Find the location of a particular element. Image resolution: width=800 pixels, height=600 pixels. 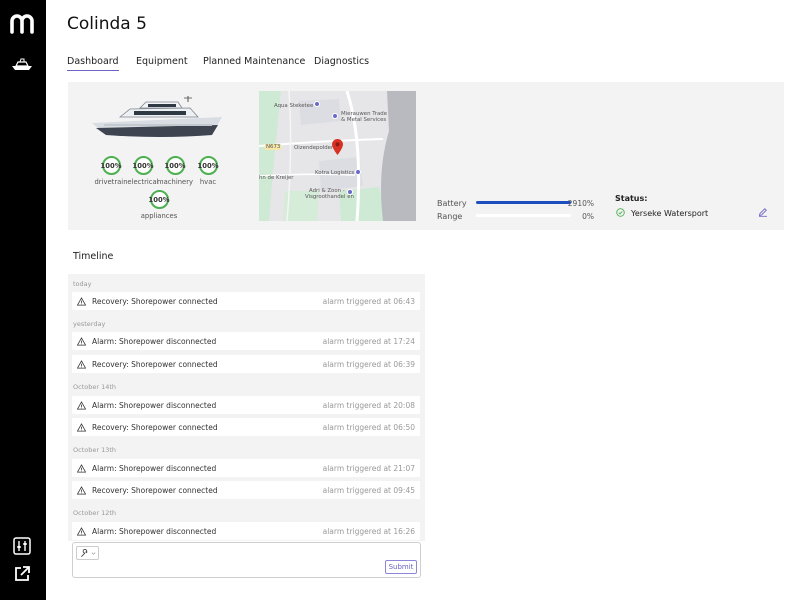

map-road-label: N673 is located at coordinates (273, 147).